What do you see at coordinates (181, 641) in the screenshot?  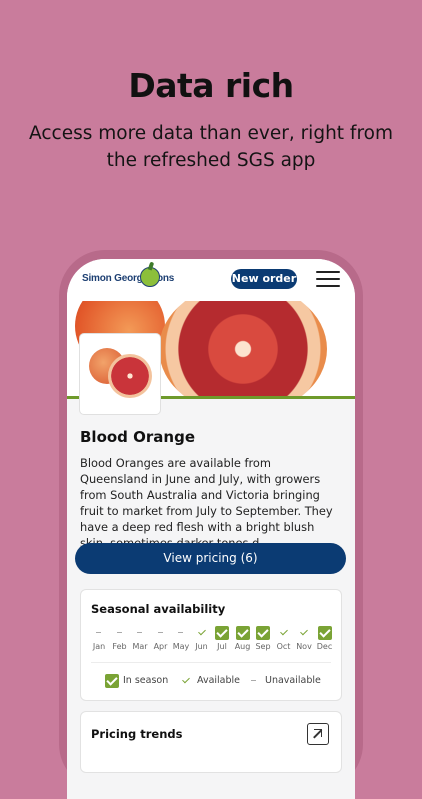 I see `month-may: May` at bounding box center [181, 641].